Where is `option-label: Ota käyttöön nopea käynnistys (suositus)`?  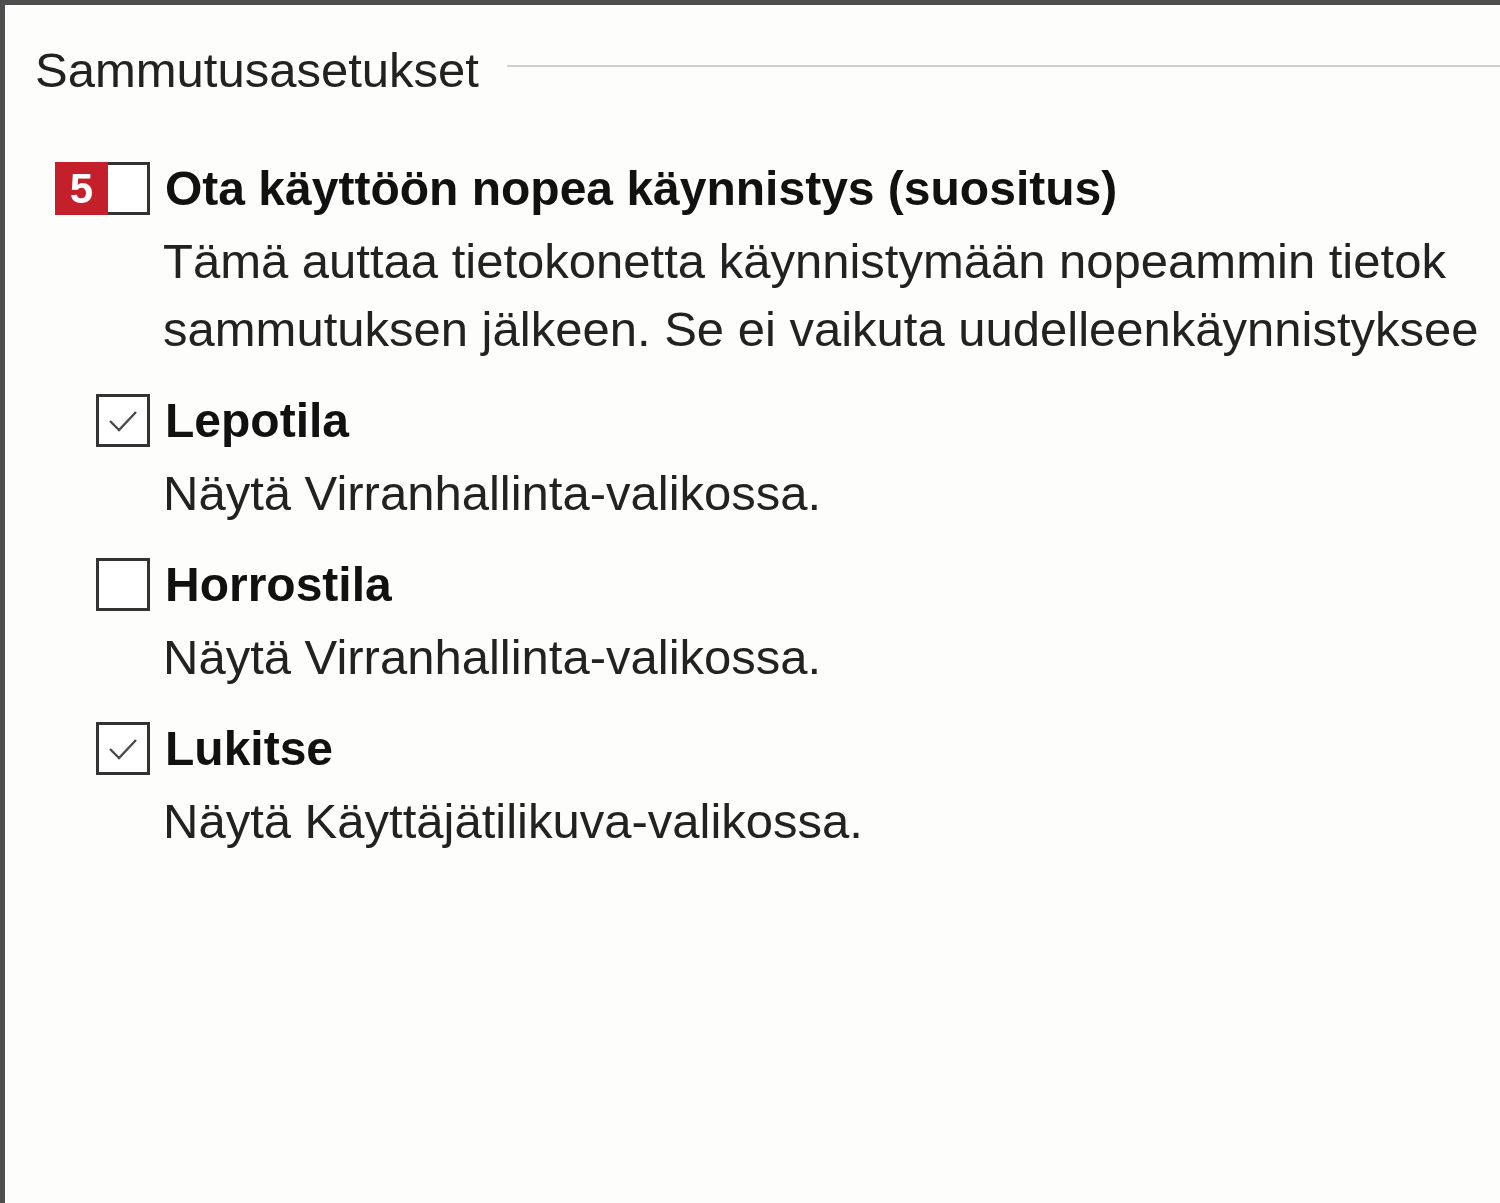 option-label: Ota käyttöön nopea käynnistys (suositus) is located at coordinates (641, 188).